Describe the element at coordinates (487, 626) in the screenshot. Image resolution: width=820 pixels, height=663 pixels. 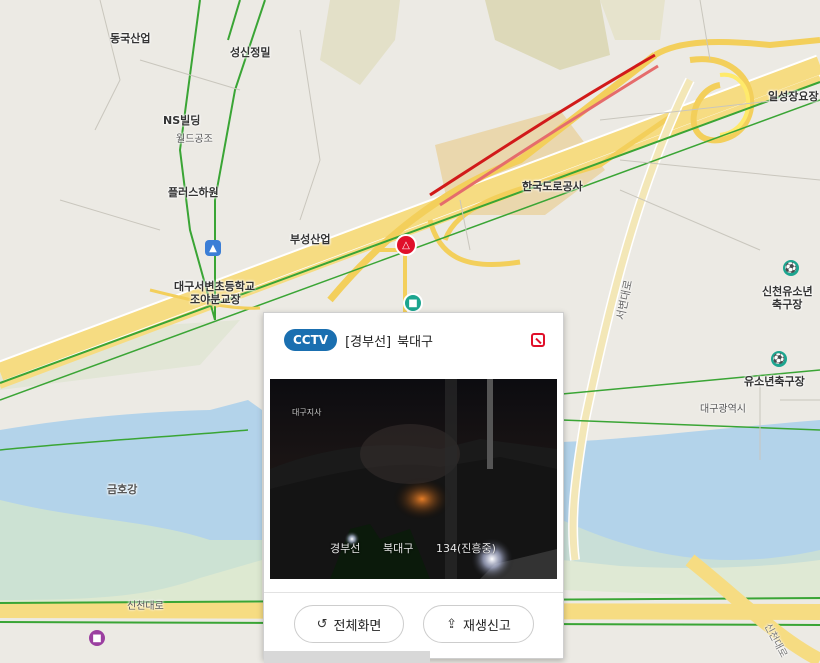
I see `report-label: 재생신고` at that location.